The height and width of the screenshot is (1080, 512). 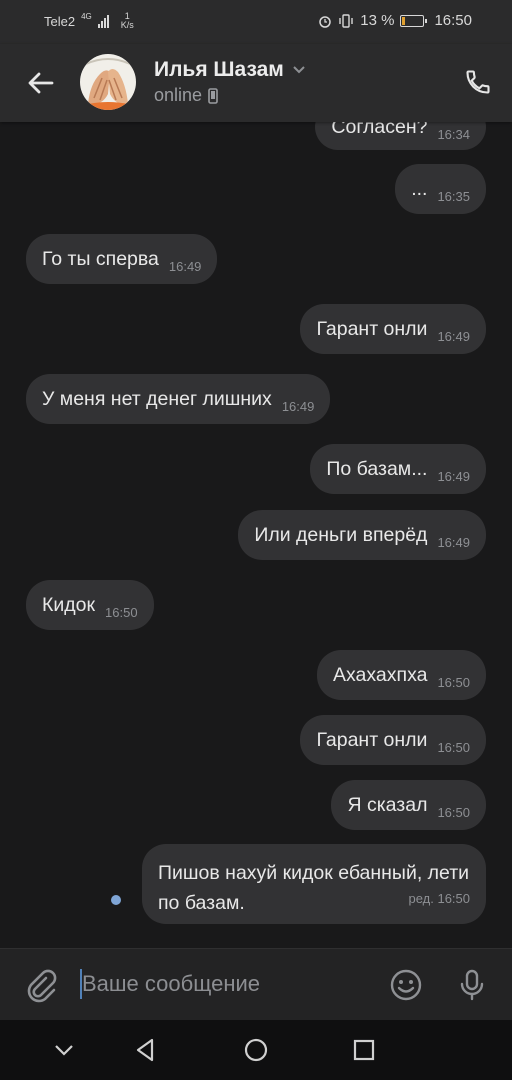 I want to click on message-bubble-out: ... 16:35, so click(x=440, y=189).